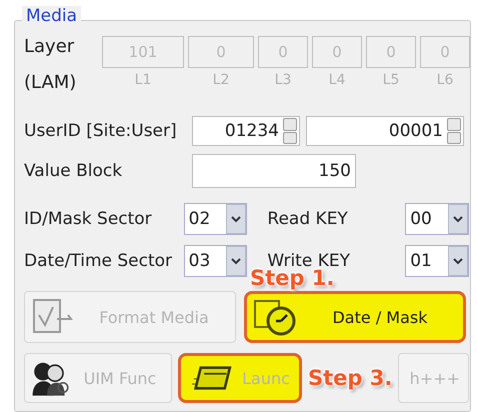 This screenshot has height=412, width=477. What do you see at coordinates (99, 261) in the screenshot?
I see `field-label: Date/Time Sector` at bounding box center [99, 261].